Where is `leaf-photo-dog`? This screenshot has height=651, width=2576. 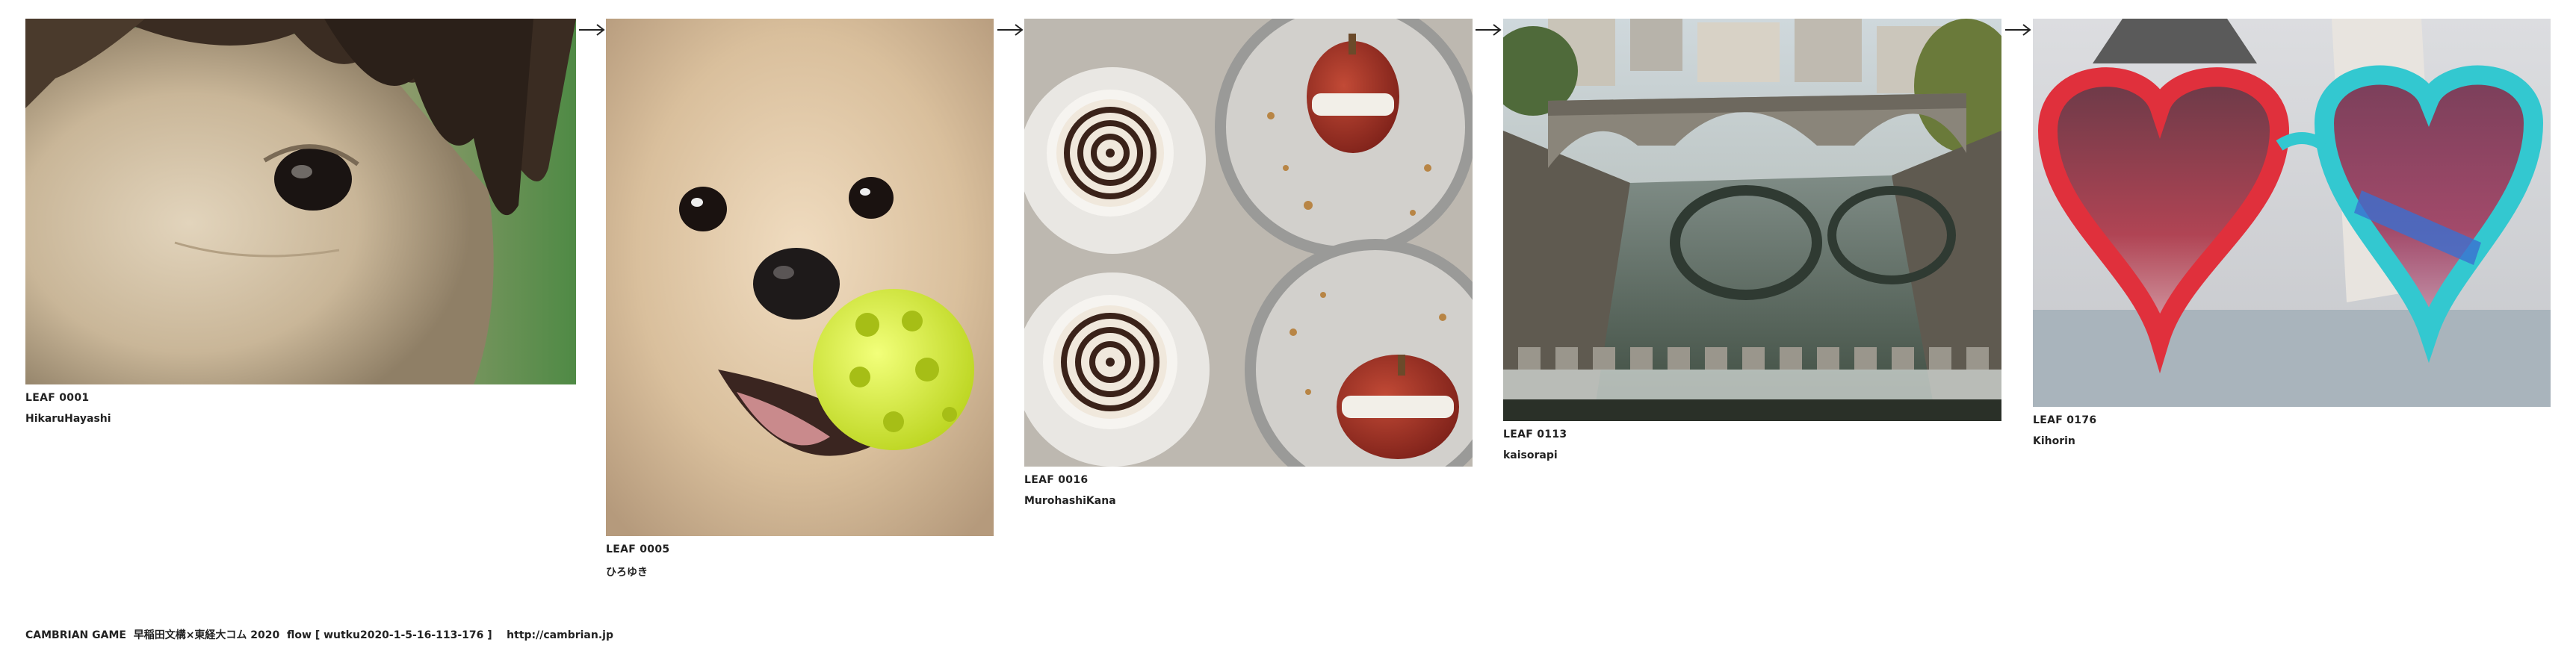 leaf-photo-dog is located at coordinates (800, 277).